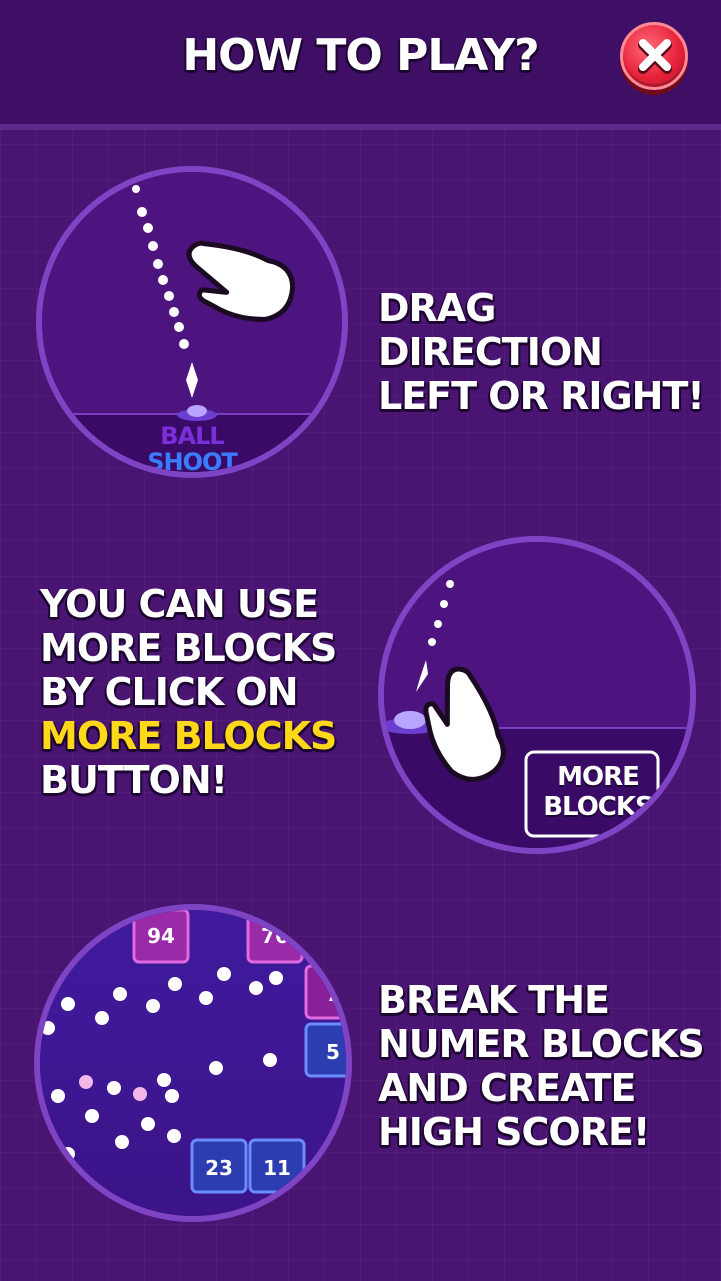 The width and height of the screenshot is (721, 1281). Describe the element at coordinates (188, 648) in the screenshot. I see `instruction-line: MORE BLOCKS` at that location.